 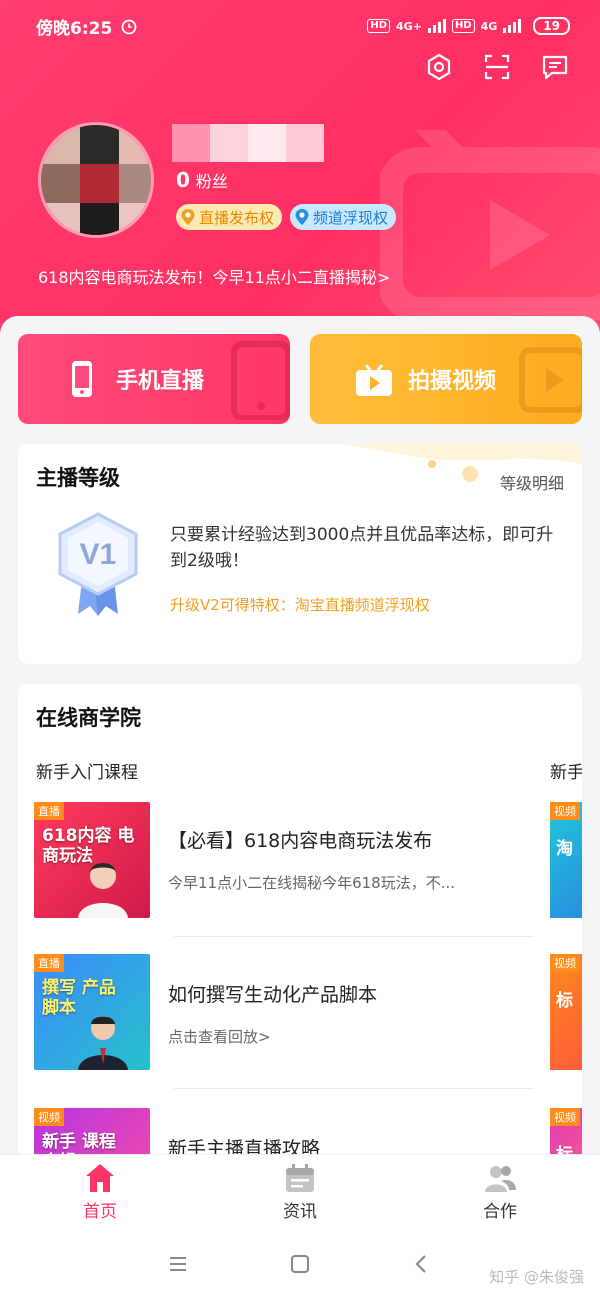 What do you see at coordinates (237, 217) in the screenshot?
I see `tag-label: 直播发布权` at bounding box center [237, 217].